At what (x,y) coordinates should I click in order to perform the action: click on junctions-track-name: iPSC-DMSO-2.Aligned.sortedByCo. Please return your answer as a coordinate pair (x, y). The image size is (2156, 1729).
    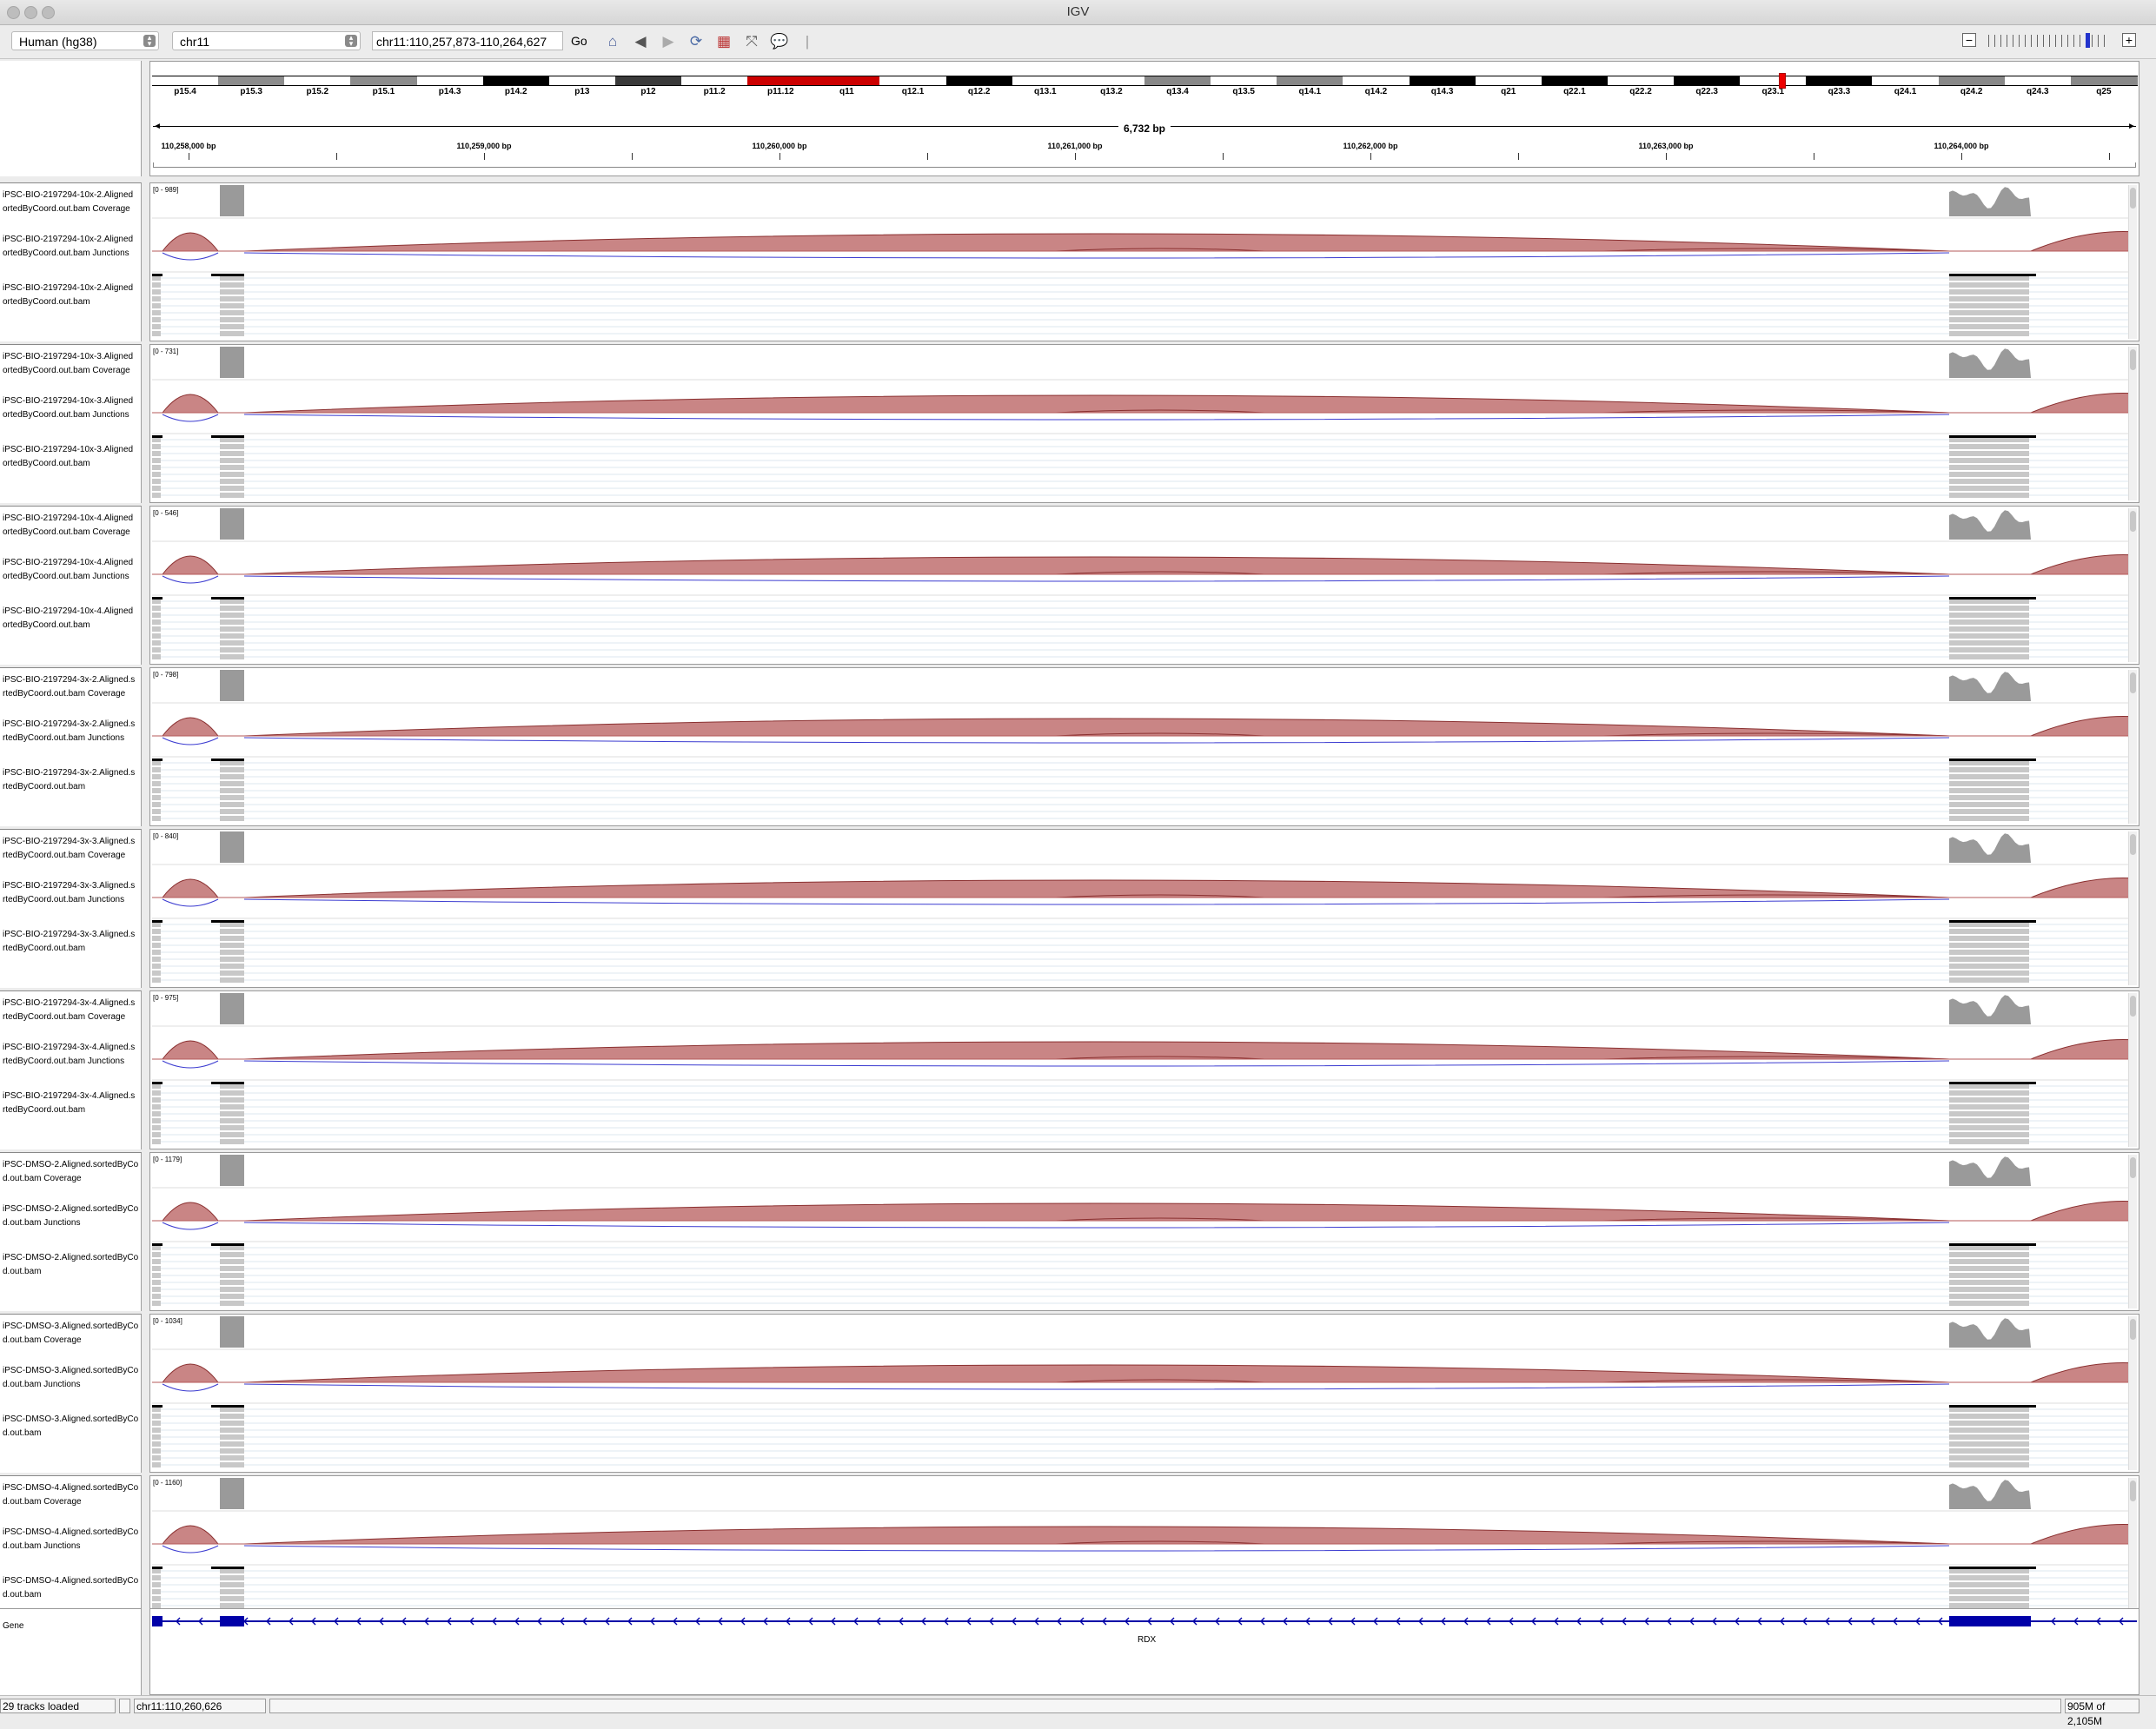
    Looking at the image, I should click on (72, 1209).